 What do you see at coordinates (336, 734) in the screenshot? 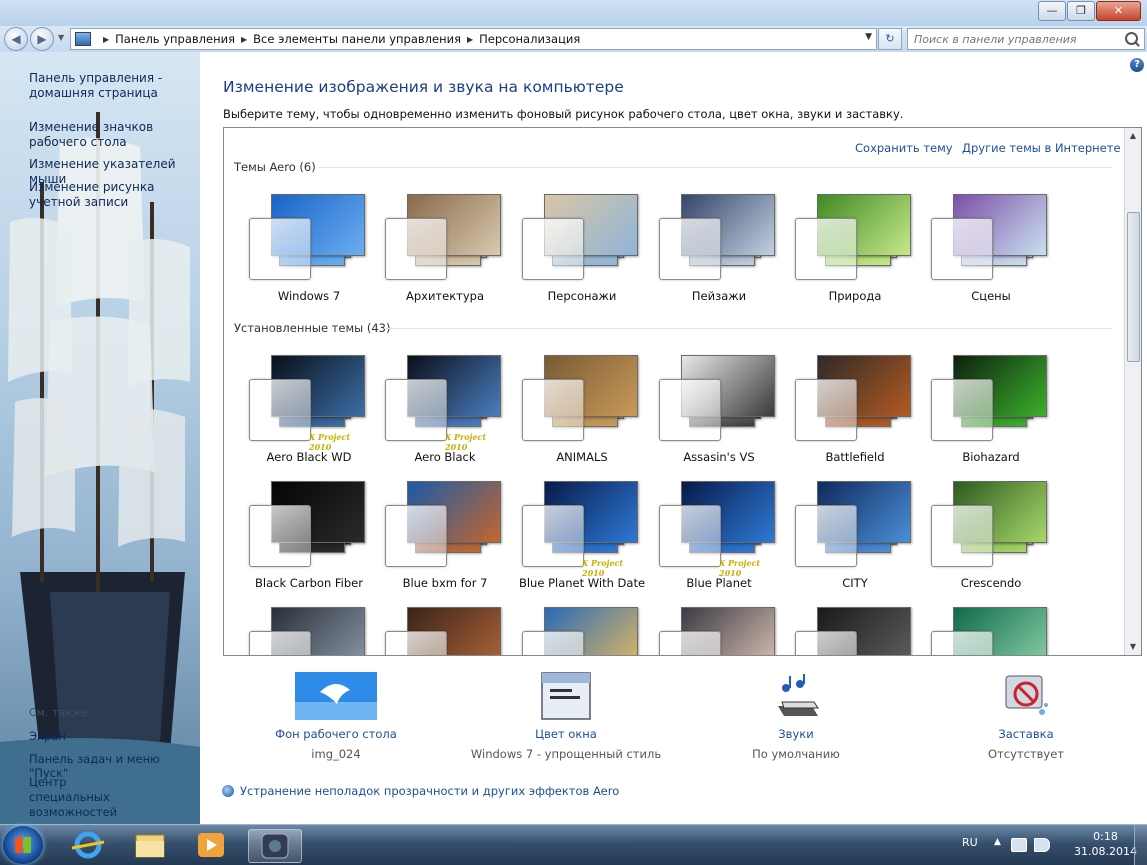
I see `desktop-background-label: Фон рабочего стола` at bounding box center [336, 734].